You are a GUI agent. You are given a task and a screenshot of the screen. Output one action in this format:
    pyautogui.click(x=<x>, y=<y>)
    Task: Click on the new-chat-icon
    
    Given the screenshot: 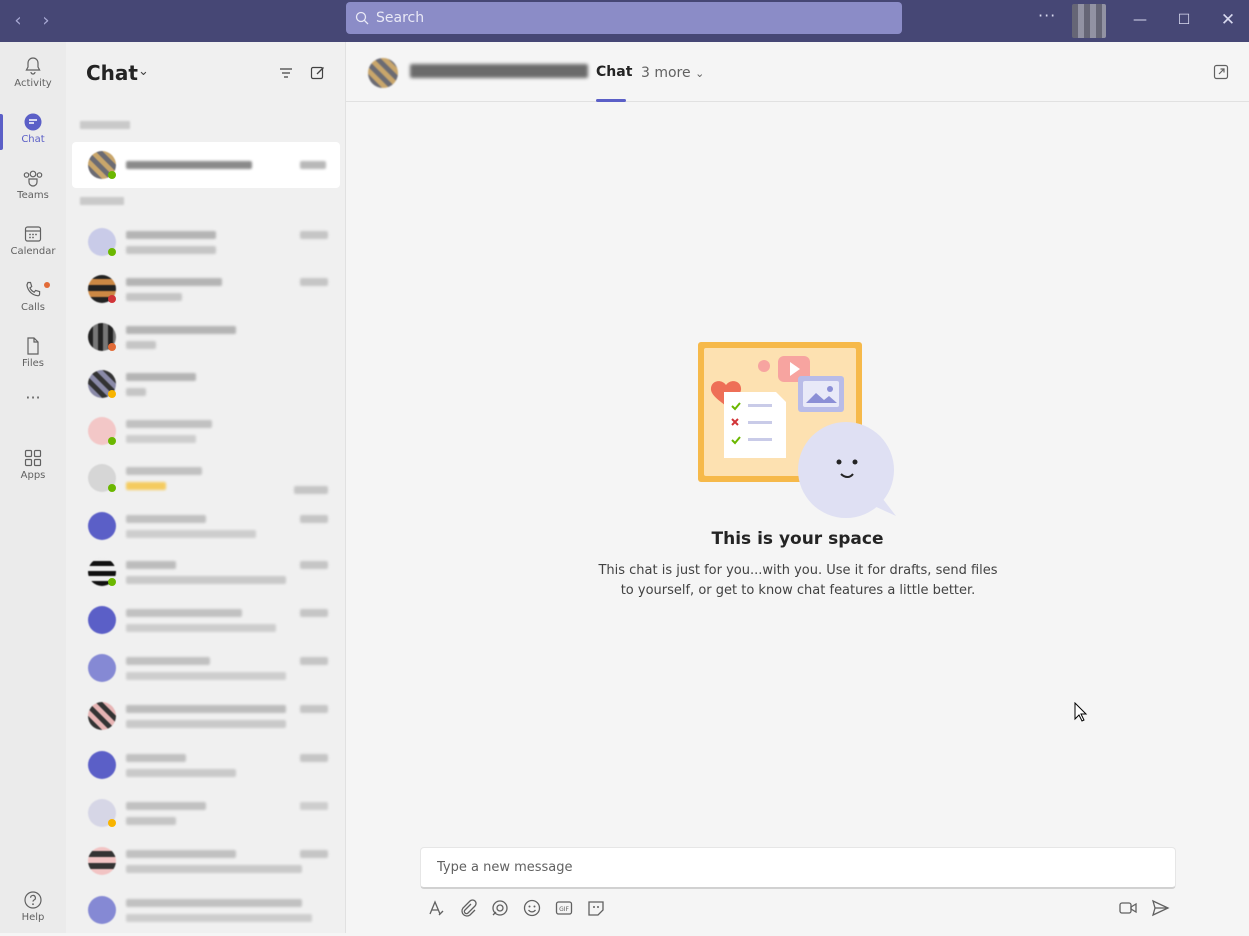 What is the action you would take?
    pyautogui.click(x=318, y=73)
    